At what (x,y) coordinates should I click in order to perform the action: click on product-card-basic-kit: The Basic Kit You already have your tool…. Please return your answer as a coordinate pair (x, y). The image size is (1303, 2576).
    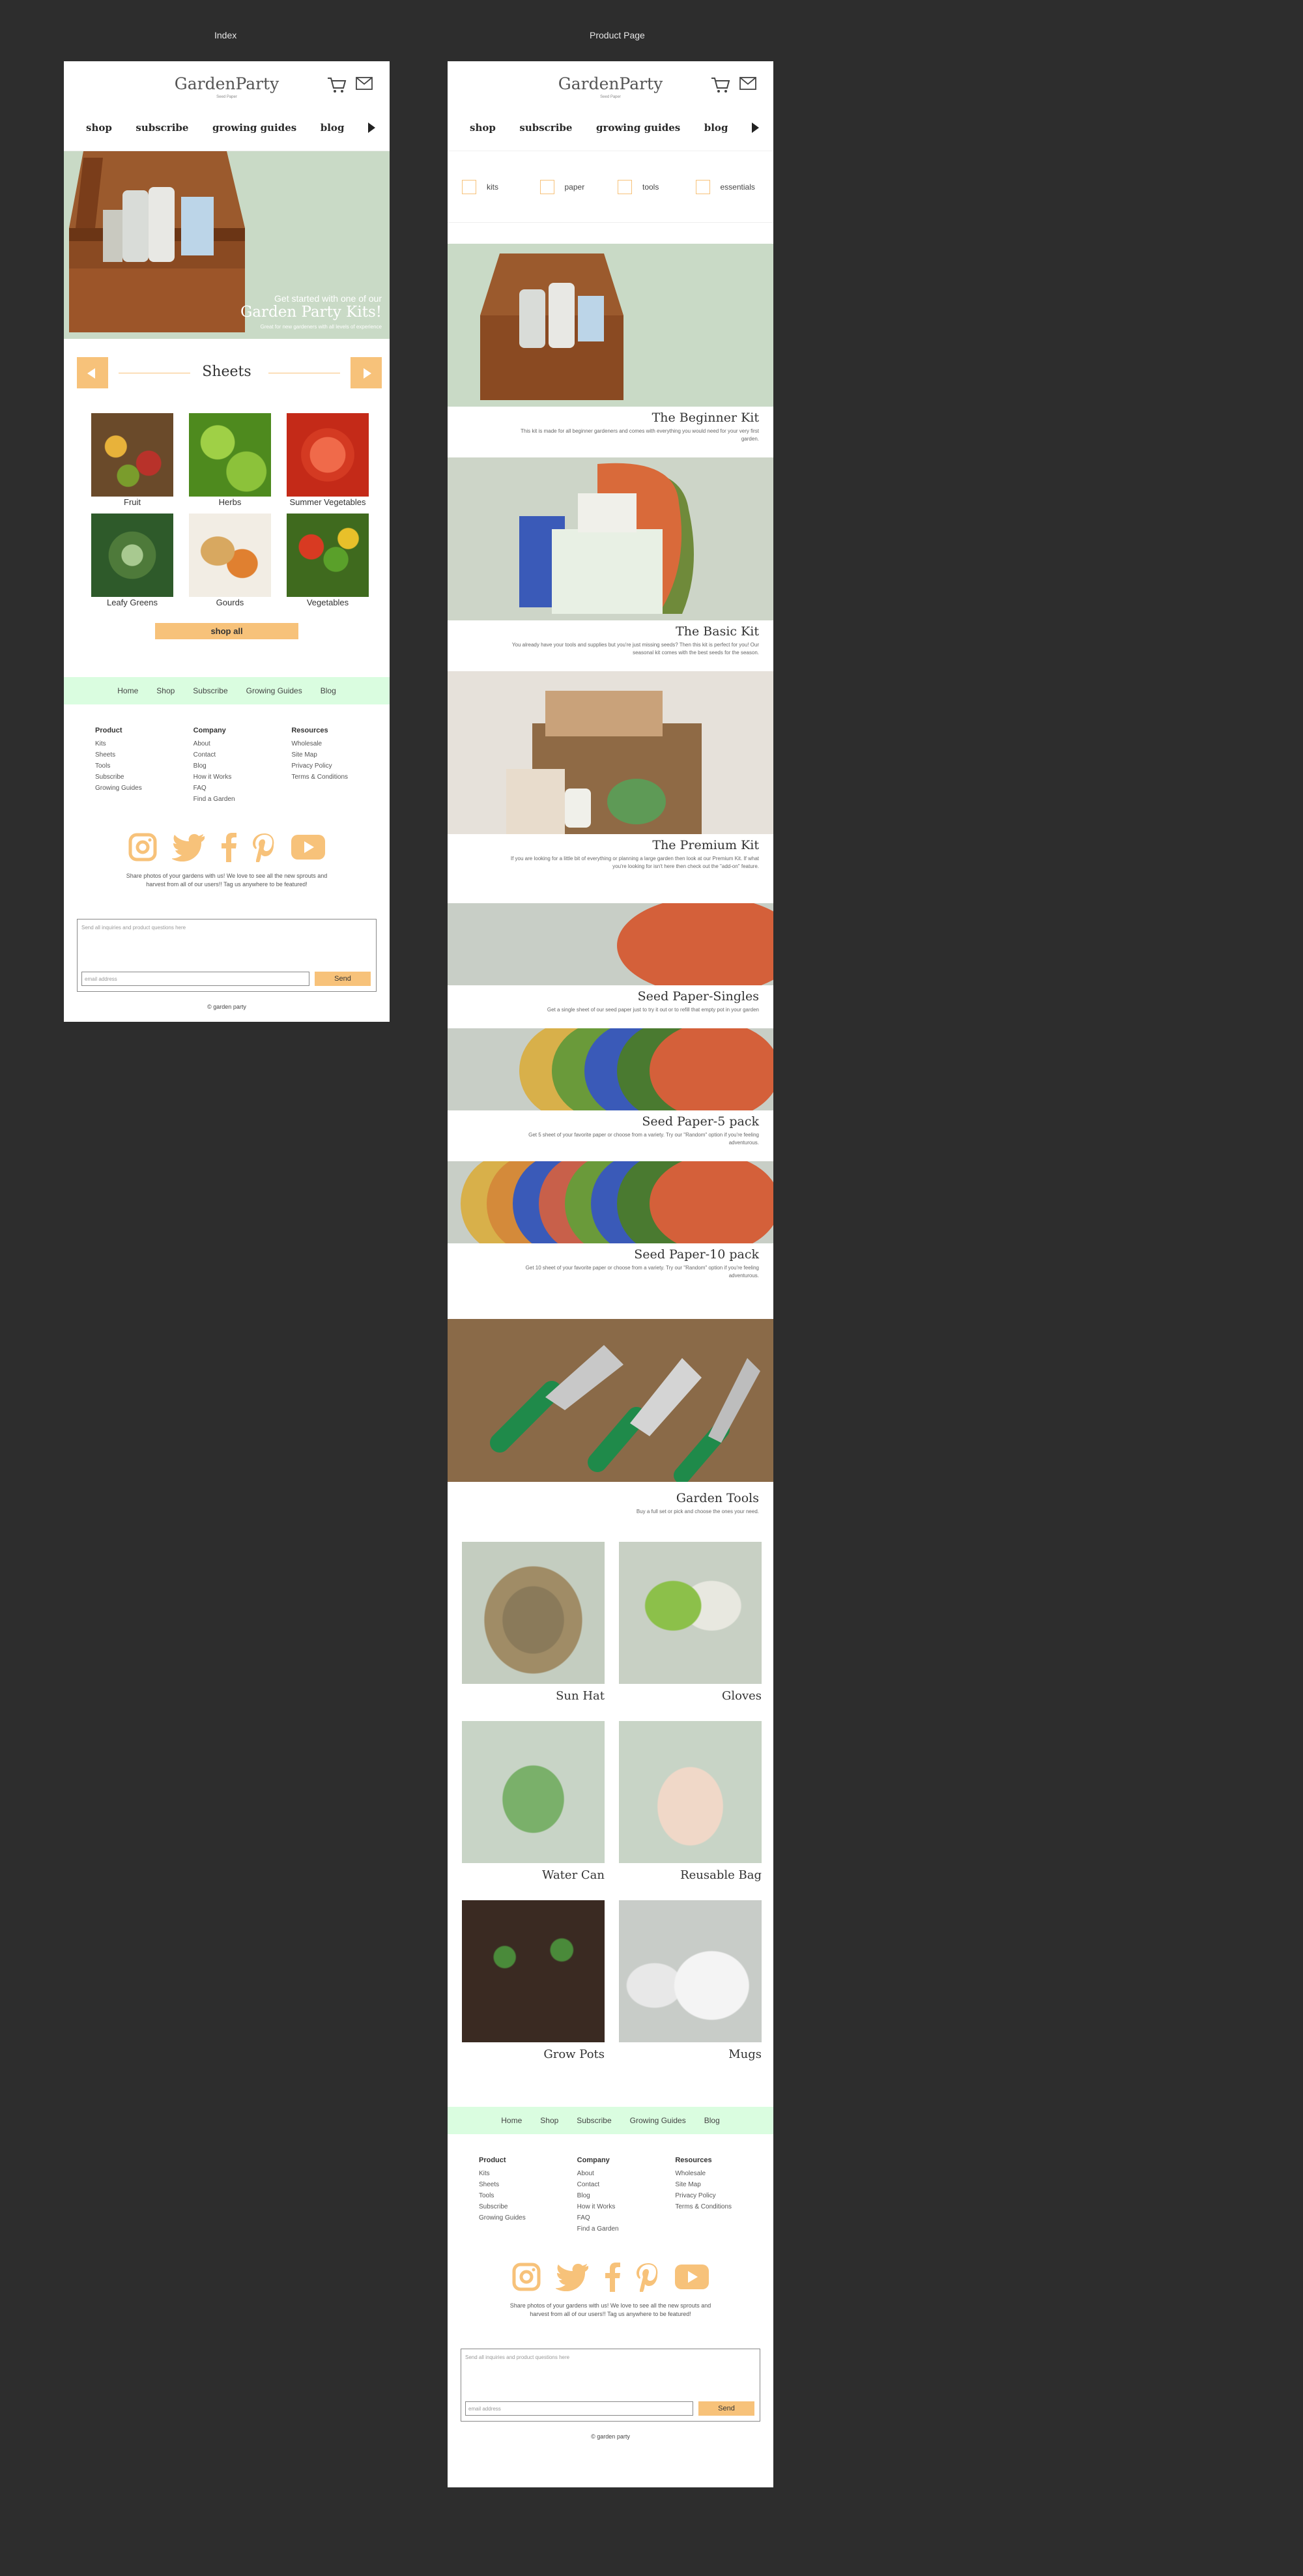
    Looking at the image, I should click on (610, 557).